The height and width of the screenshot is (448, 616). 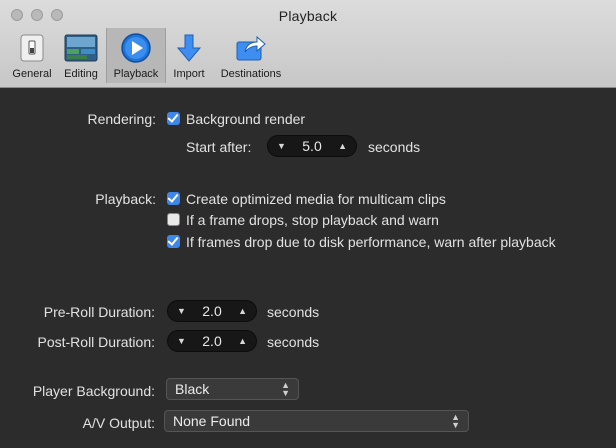 What do you see at coordinates (312, 220) in the screenshot?
I see `frame-drop-stop-text: If a frame drops, stop playback and warn` at bounding box center [312, 220].